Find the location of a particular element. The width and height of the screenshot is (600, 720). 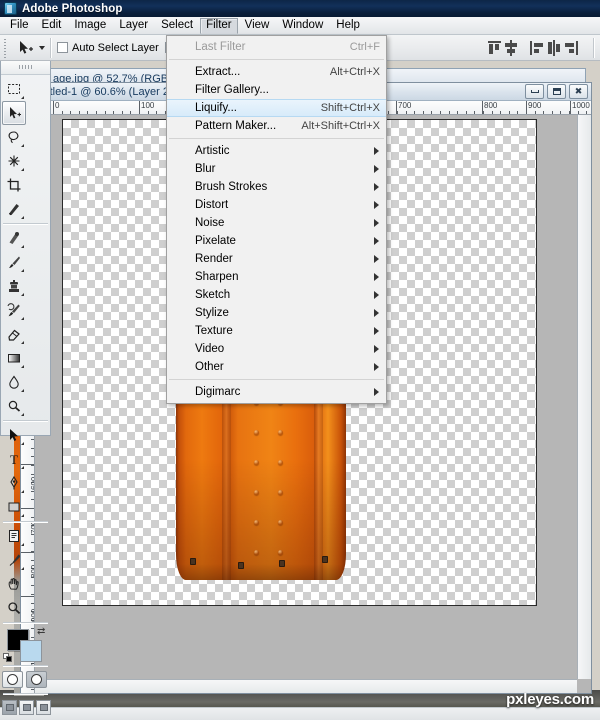

menu-item-label: Digimarc is located at coordinates (218, 392).